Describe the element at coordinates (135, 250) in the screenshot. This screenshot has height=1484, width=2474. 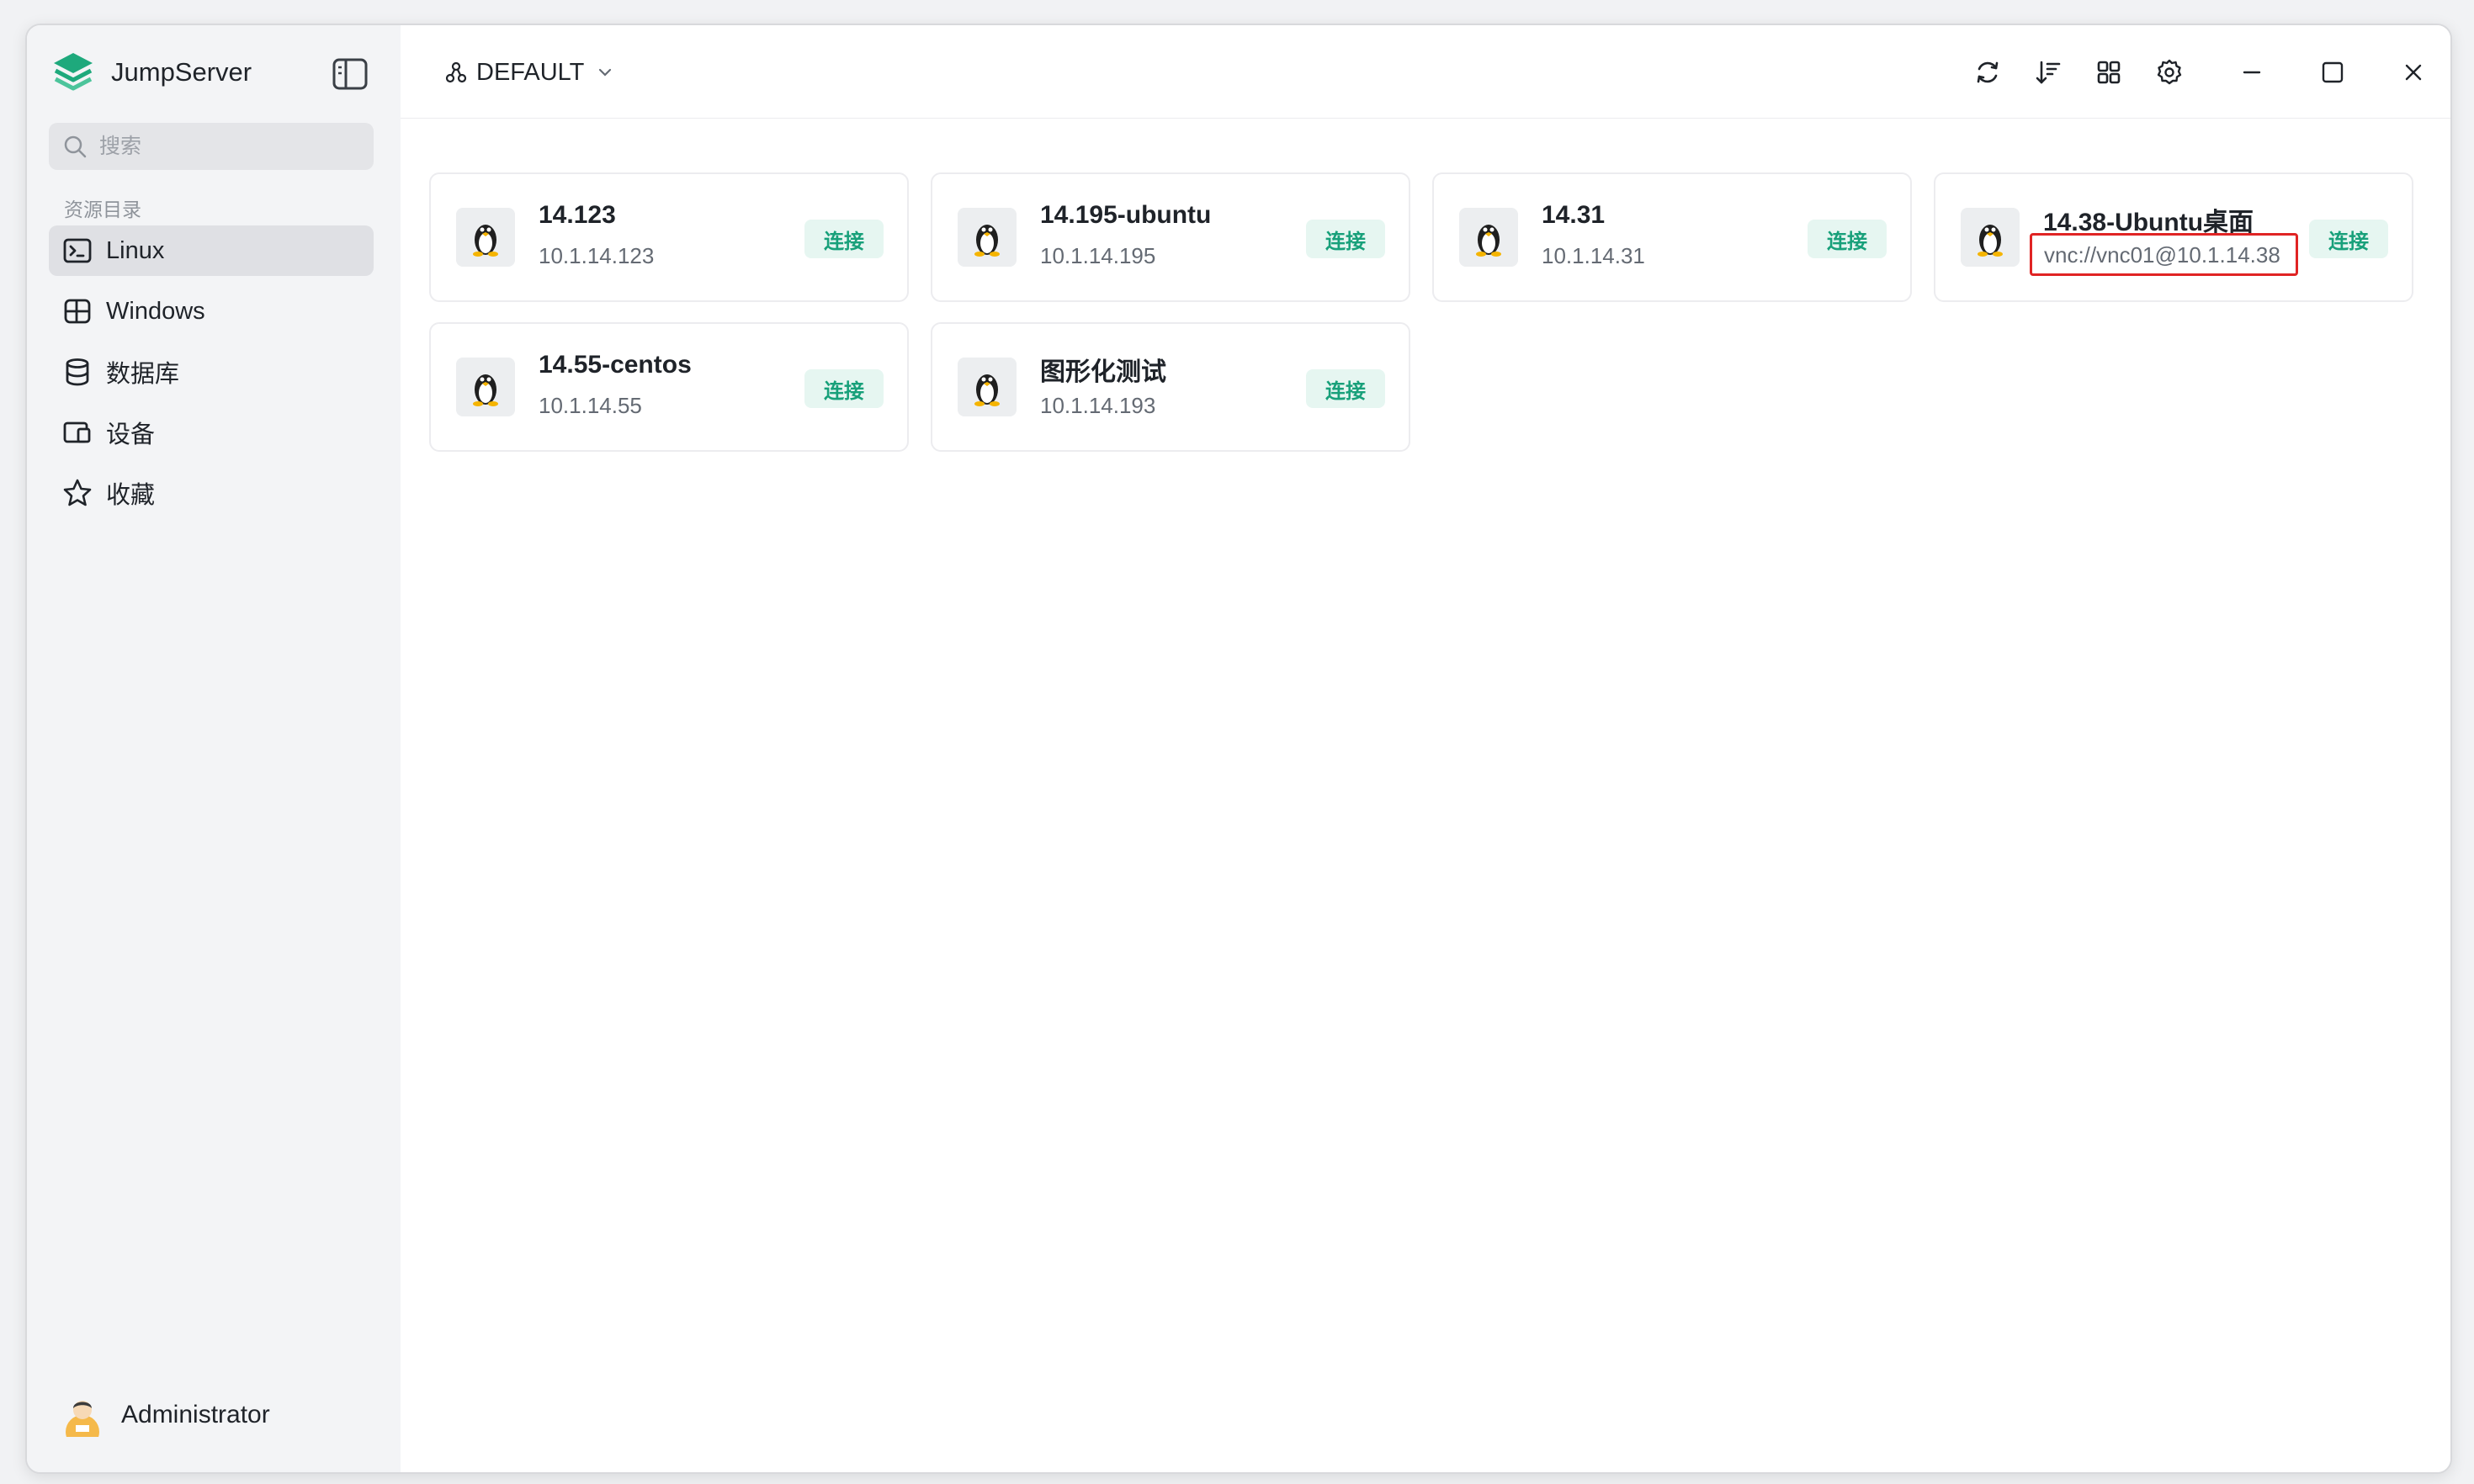
I see `sidebar-item-label: Linux` at that location.